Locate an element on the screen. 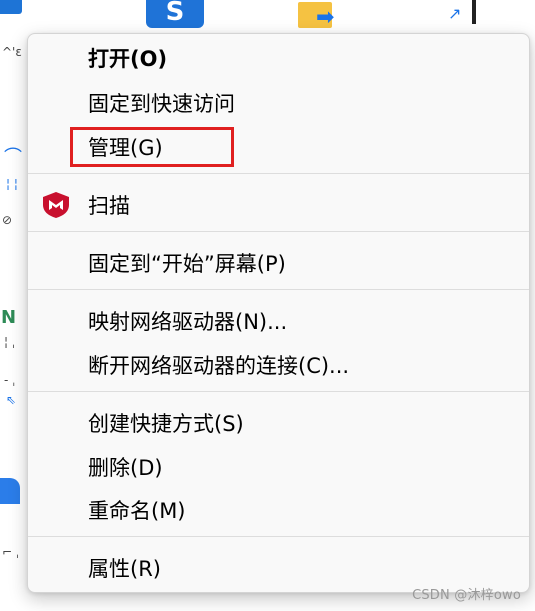  menu-item-label: 打开(O) is located at coordinates (128, 59).